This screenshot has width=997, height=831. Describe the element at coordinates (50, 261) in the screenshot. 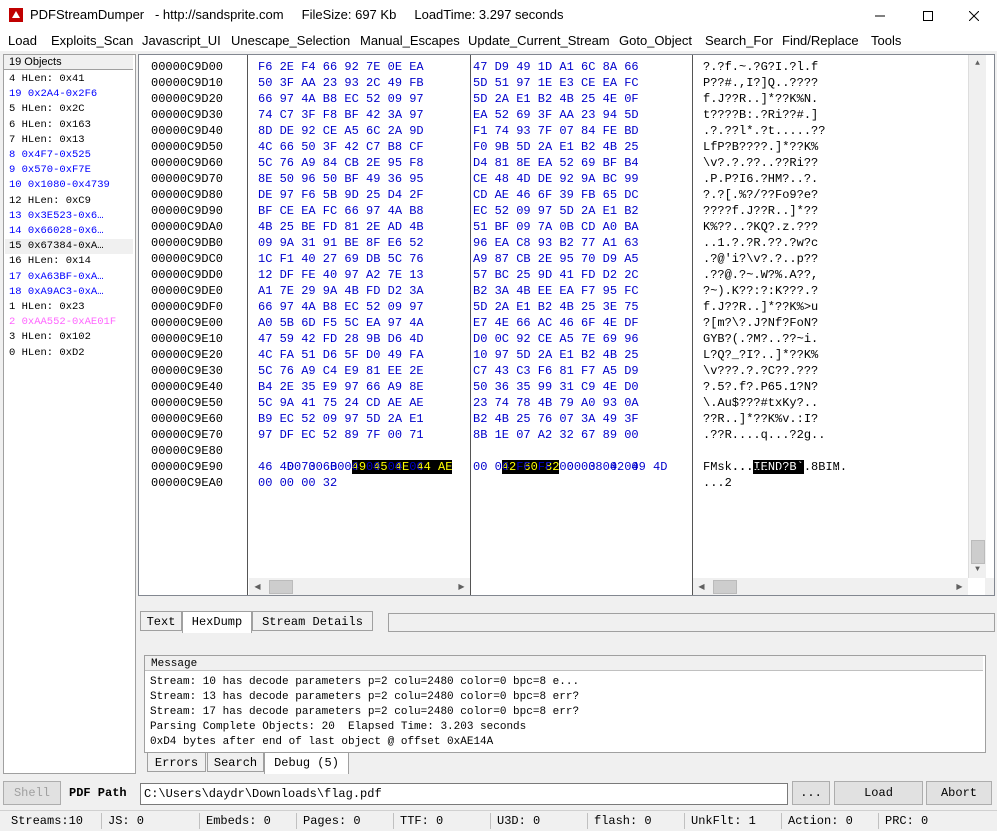

I see `object-list-item: 16 HLen: 0x14` at that location.